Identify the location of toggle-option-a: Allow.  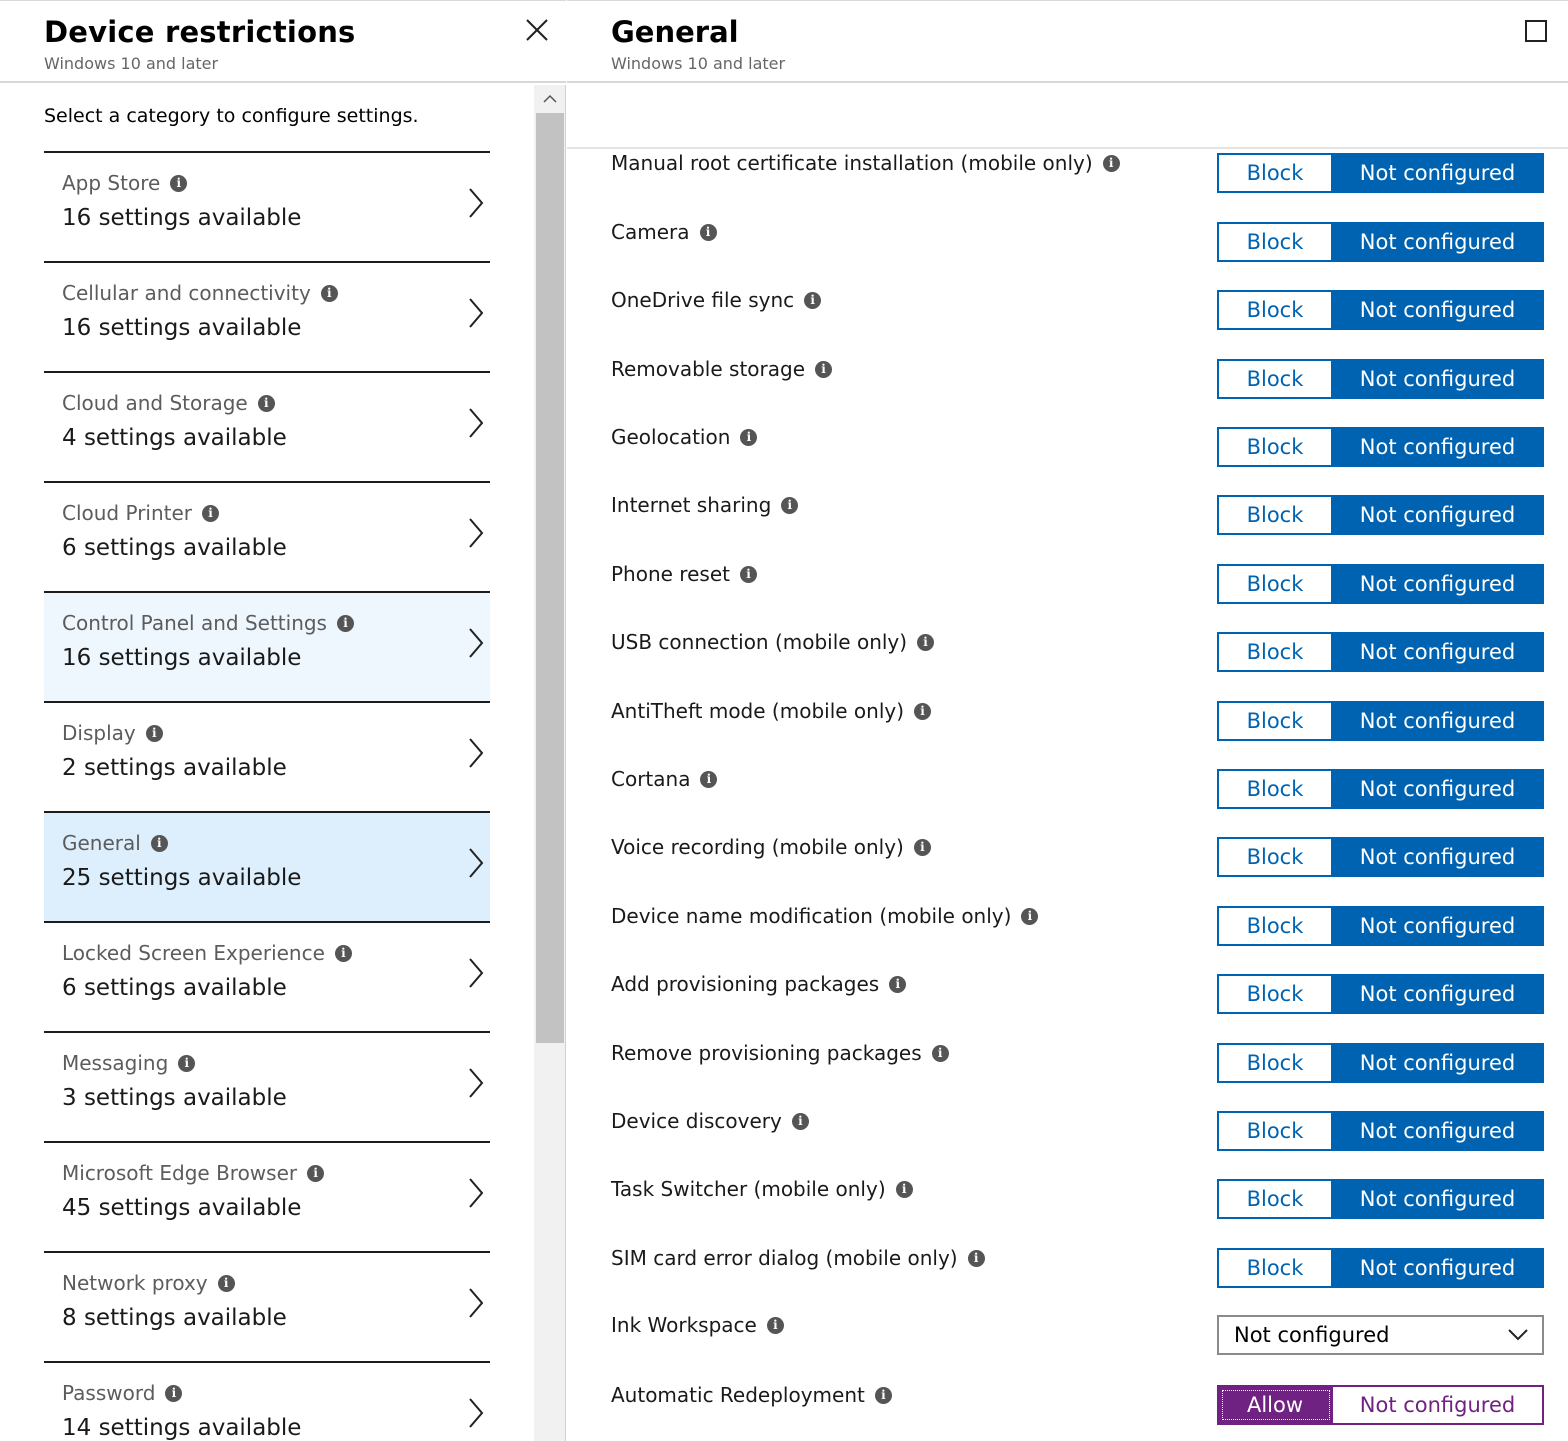
(1276, 1405).